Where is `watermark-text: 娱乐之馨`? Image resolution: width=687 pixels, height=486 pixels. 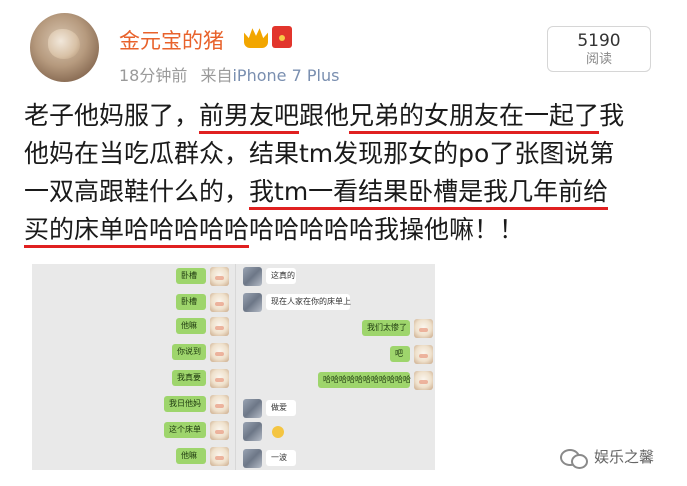
watermark-text: 娱乐之馨 is located at coordinates (624, 457).